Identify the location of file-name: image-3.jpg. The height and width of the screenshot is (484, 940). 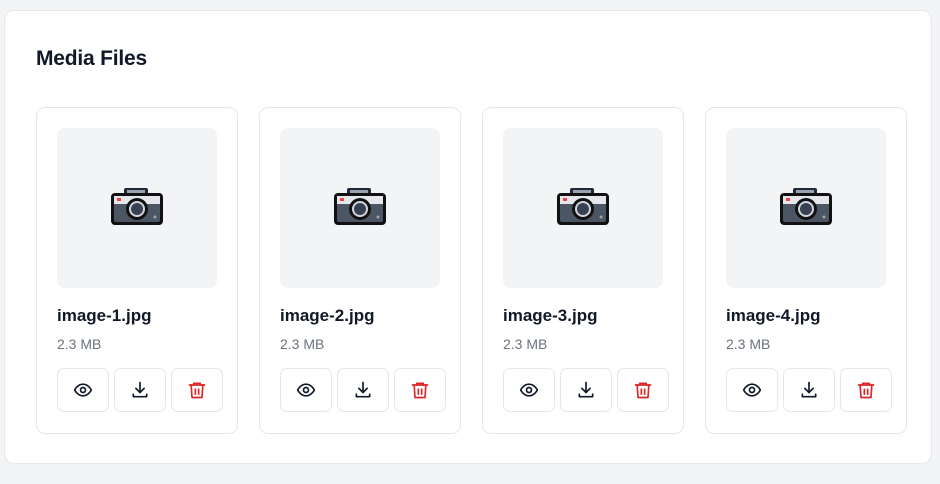
(550, 315).